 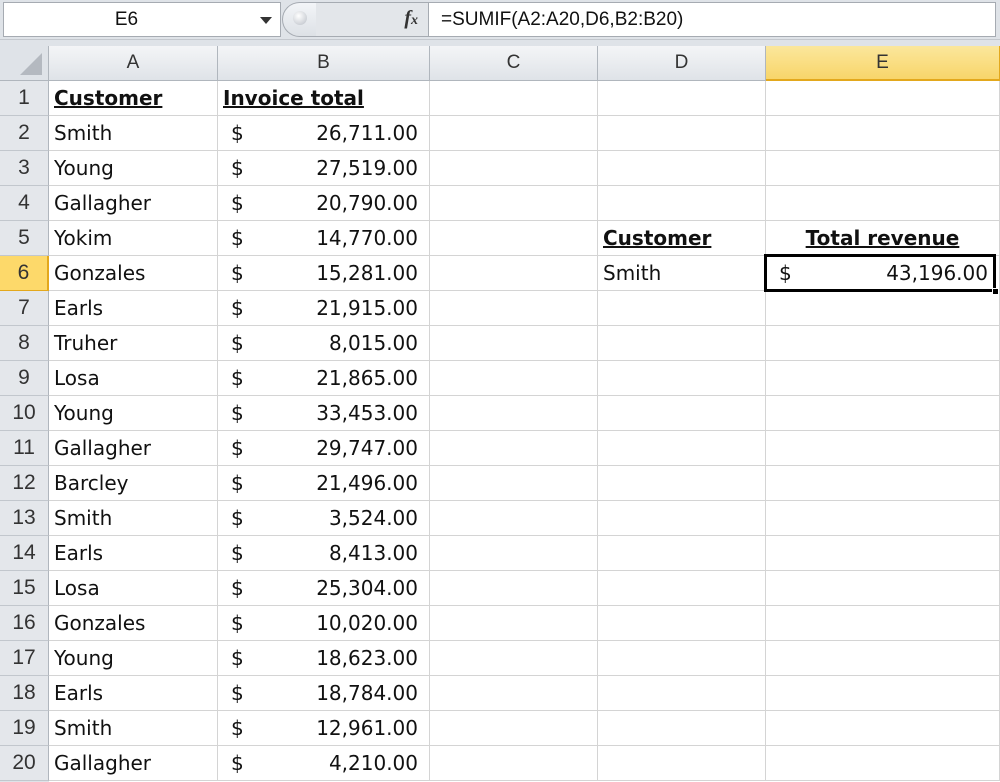 What do you see at coordinates (514, 763) in the screenshot?
I see `cell-c20` at bounding box center [514, 763].